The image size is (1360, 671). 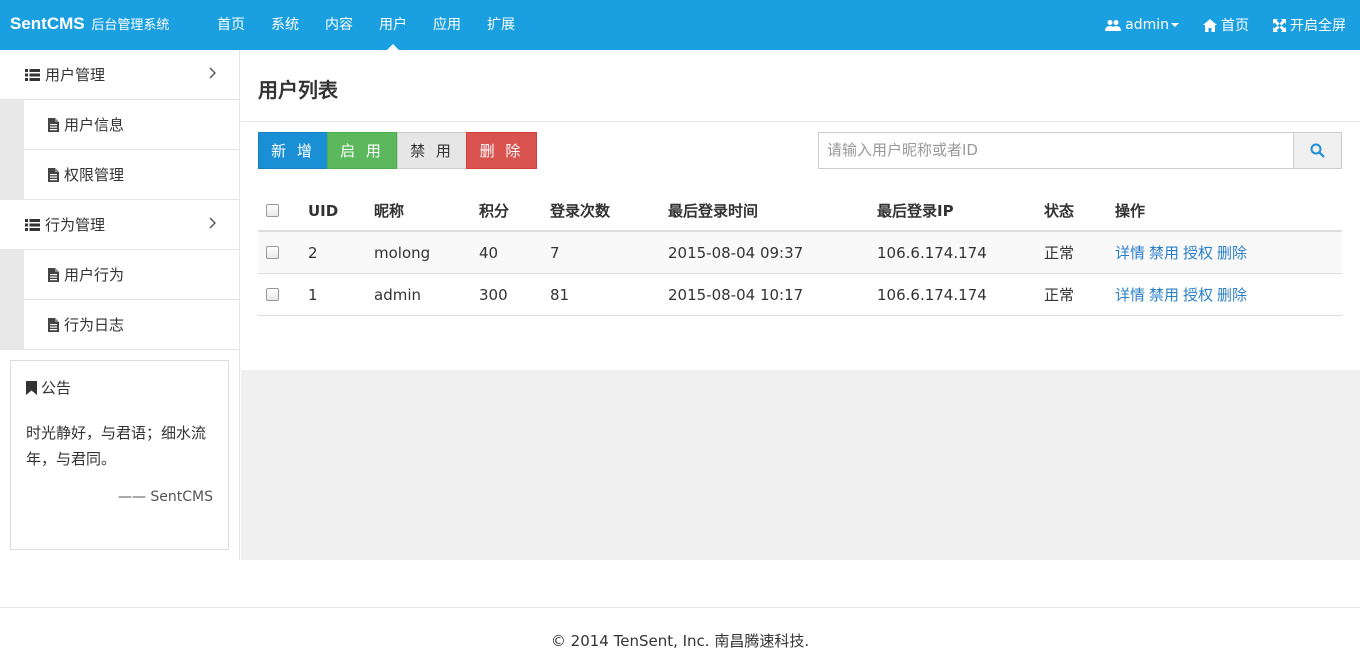 I want to click on sidebar-item-label: 用户行为, so click(x=94, y=275).